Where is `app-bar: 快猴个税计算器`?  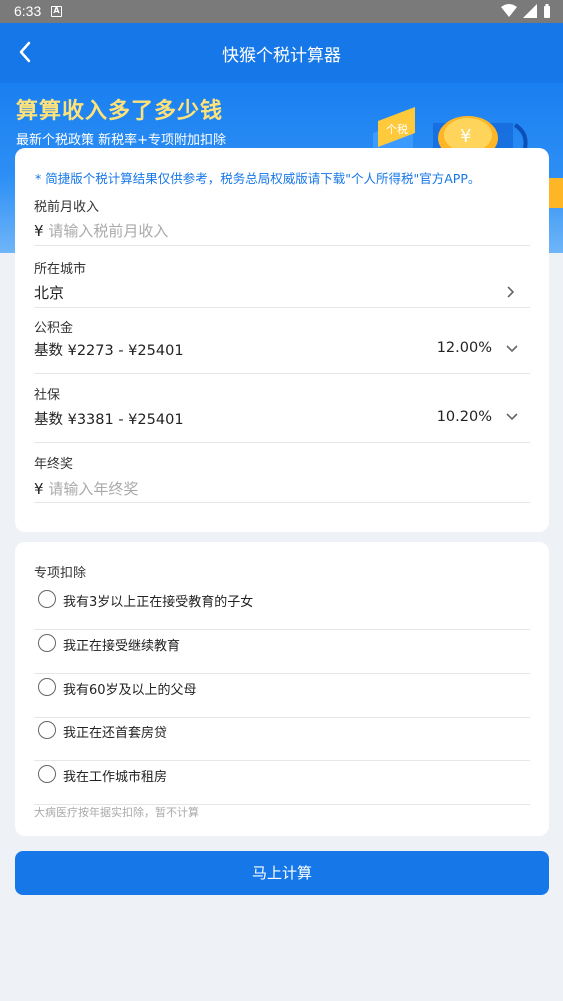 app-bar: 快猴个税计算器 is located at coordinates (281, 53).